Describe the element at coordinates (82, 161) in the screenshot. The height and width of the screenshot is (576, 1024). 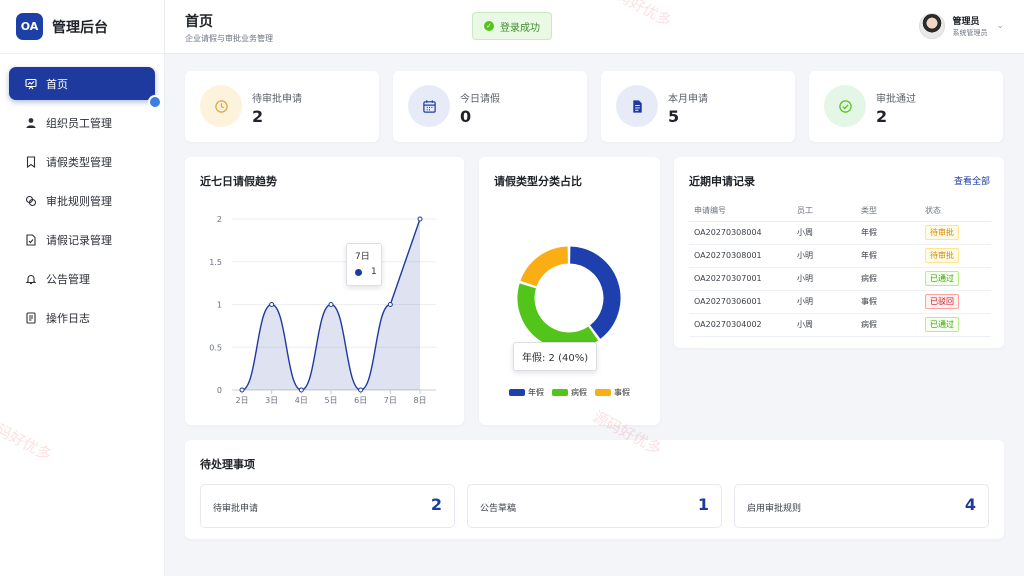
I see `sidebar-item-leave-types: 请假类型管理` at that location.